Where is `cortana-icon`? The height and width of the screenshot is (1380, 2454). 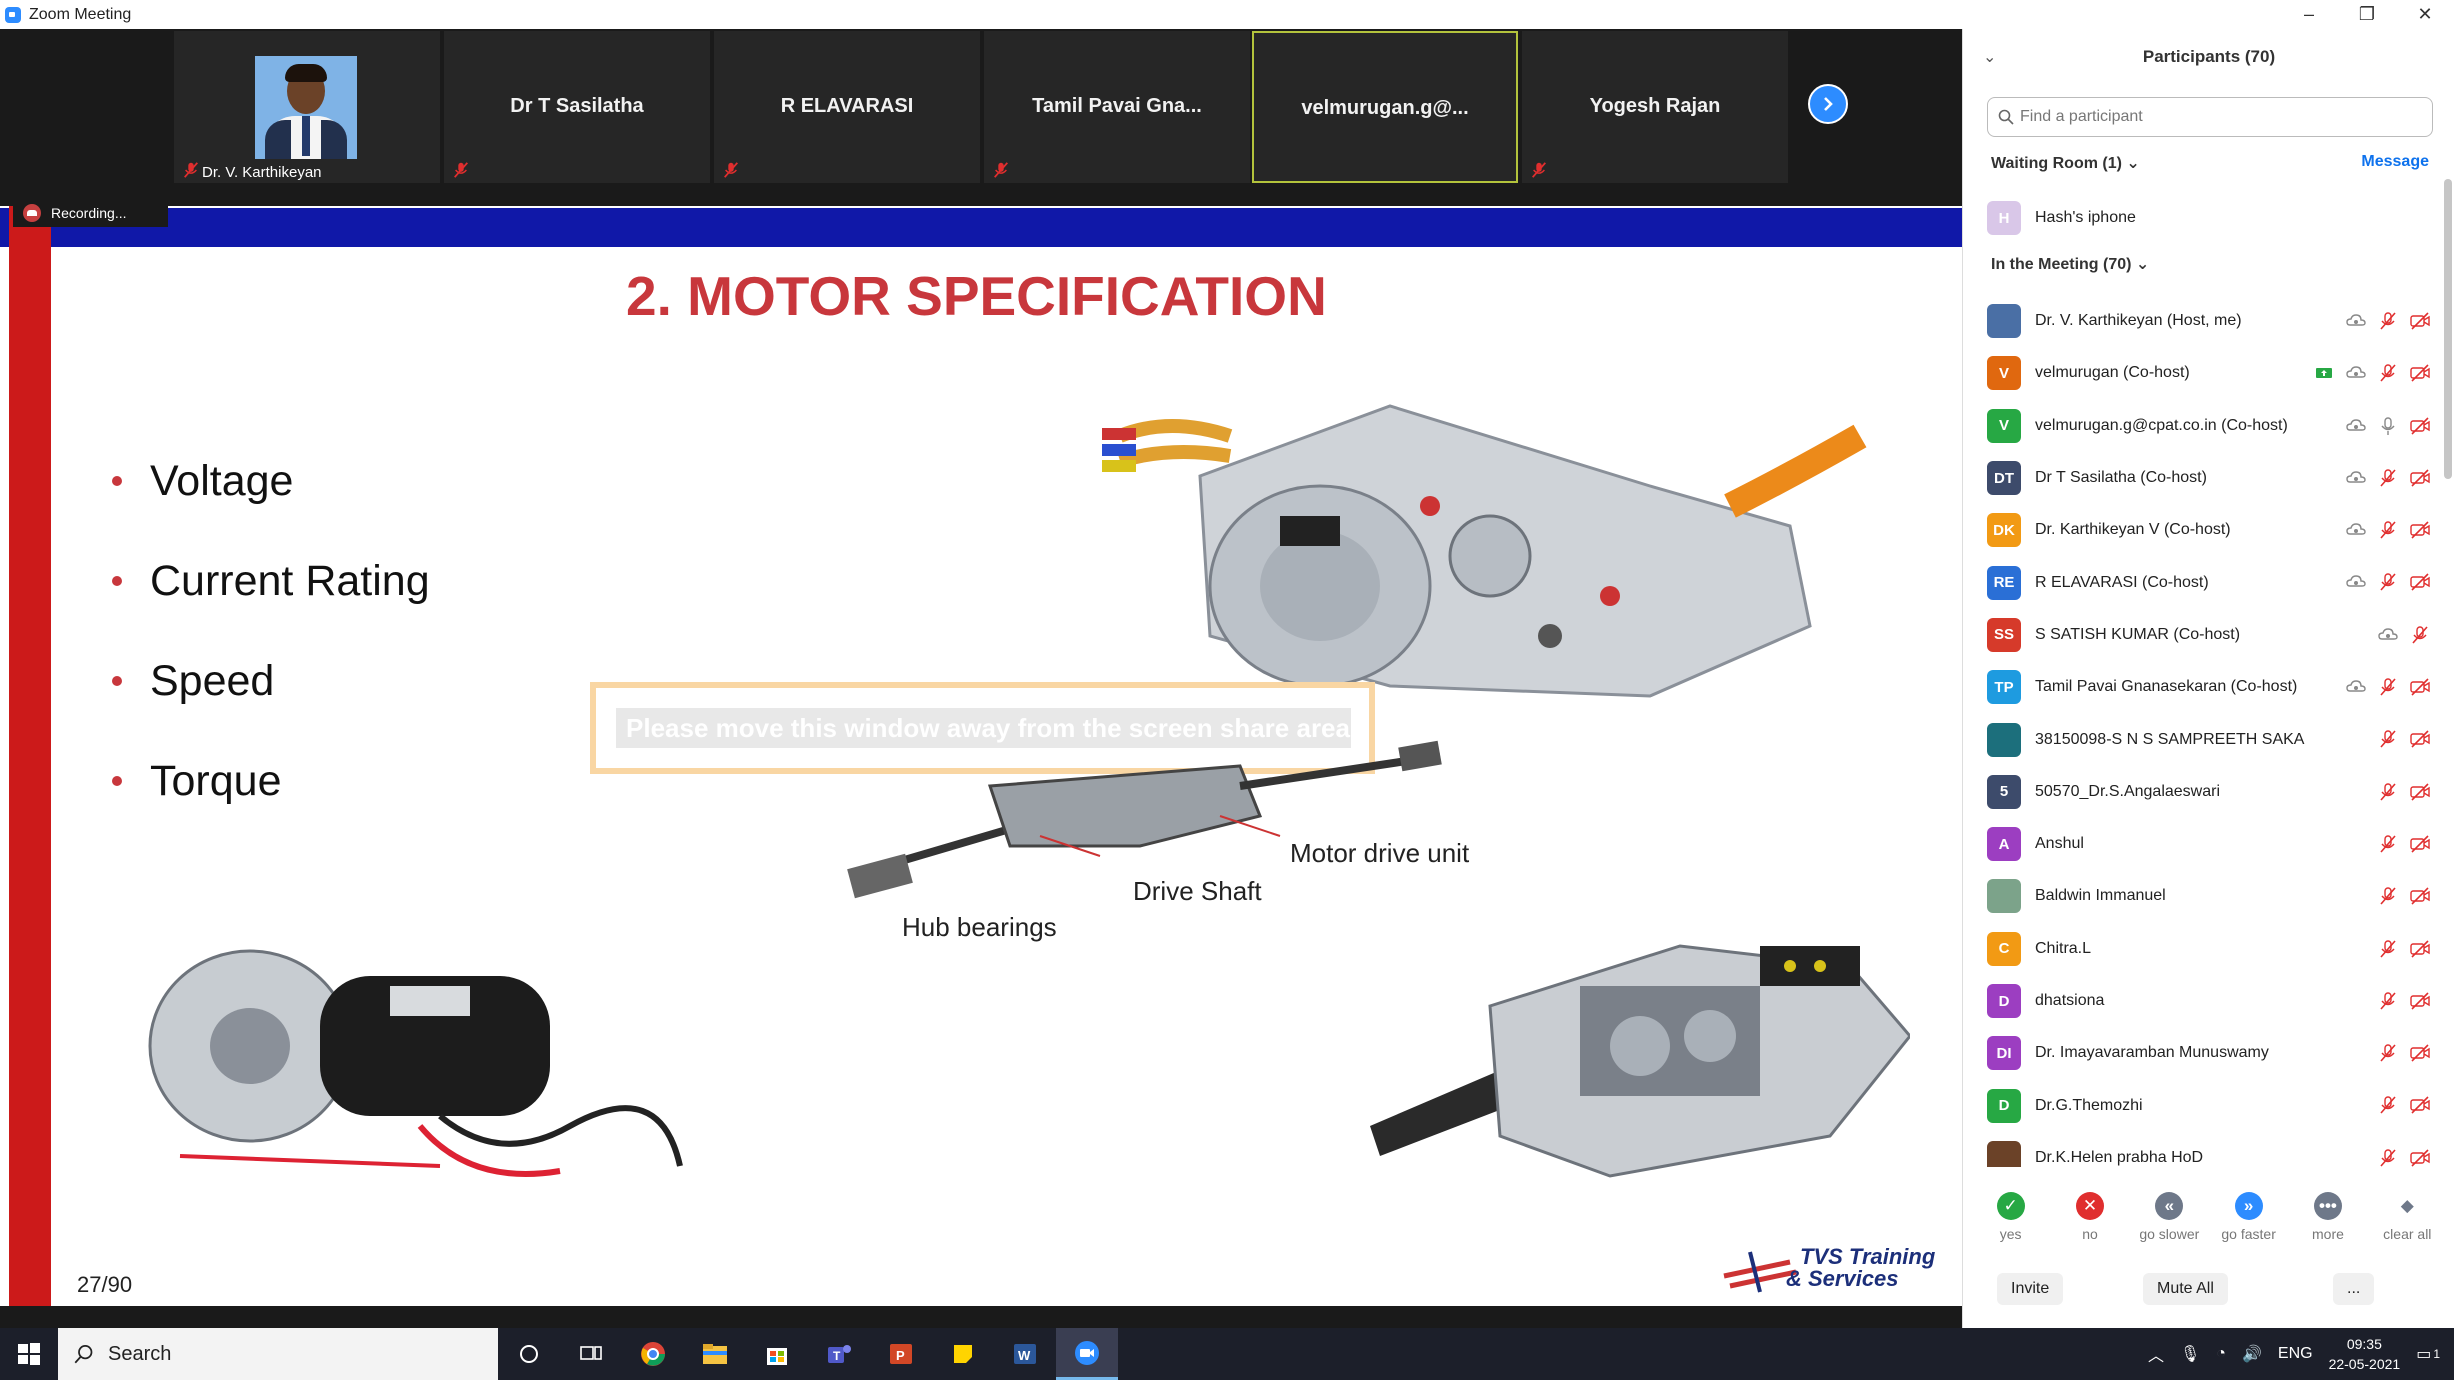 cortana-icon is located at coordinates (529, 1354).